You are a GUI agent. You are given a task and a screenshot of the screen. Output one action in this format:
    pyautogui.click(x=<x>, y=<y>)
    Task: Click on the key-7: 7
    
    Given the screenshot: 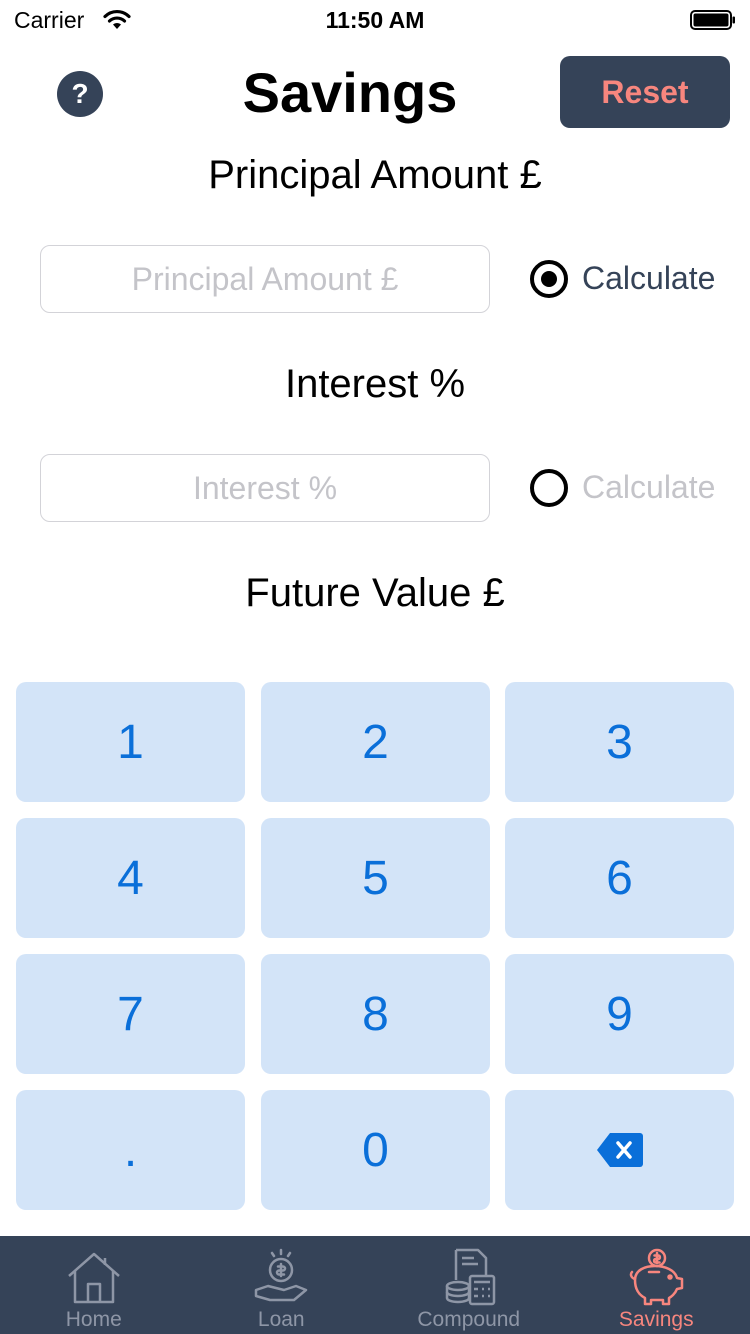 What is the action you would take?
    pyautogui.click(x=130, y=1014)
    